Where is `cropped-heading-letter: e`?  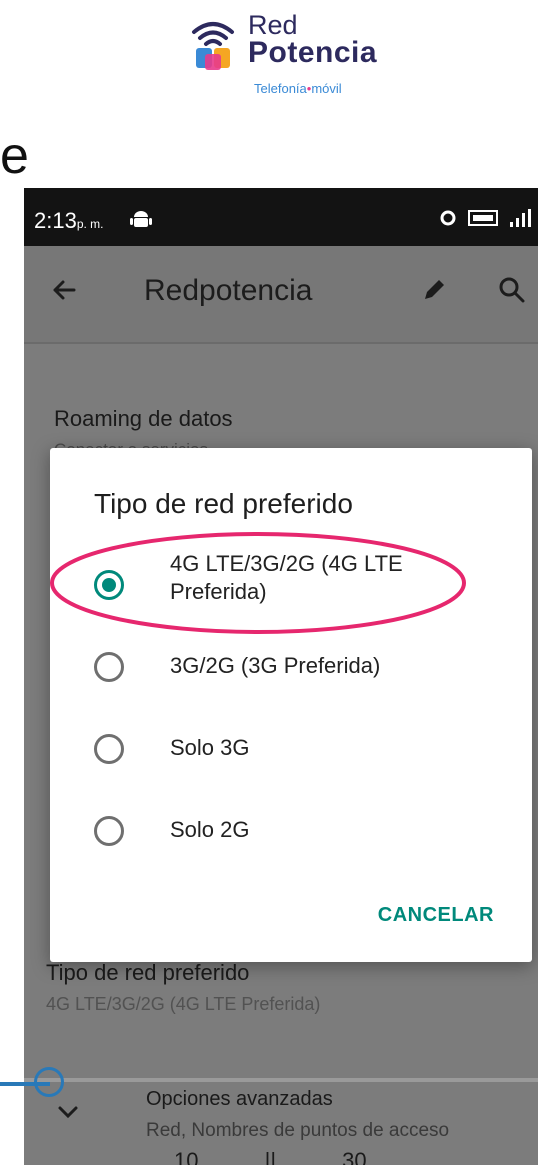 cropped-heading-letter: e is located at coordinates (14, 156).